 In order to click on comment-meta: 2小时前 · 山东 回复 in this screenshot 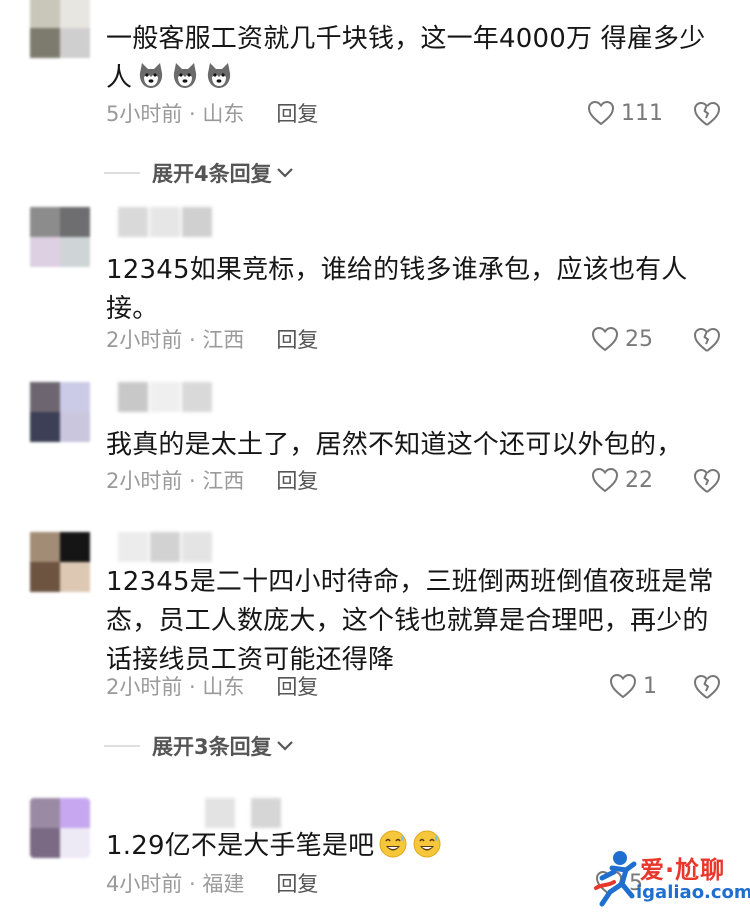, I will do `click(212, 686)`.